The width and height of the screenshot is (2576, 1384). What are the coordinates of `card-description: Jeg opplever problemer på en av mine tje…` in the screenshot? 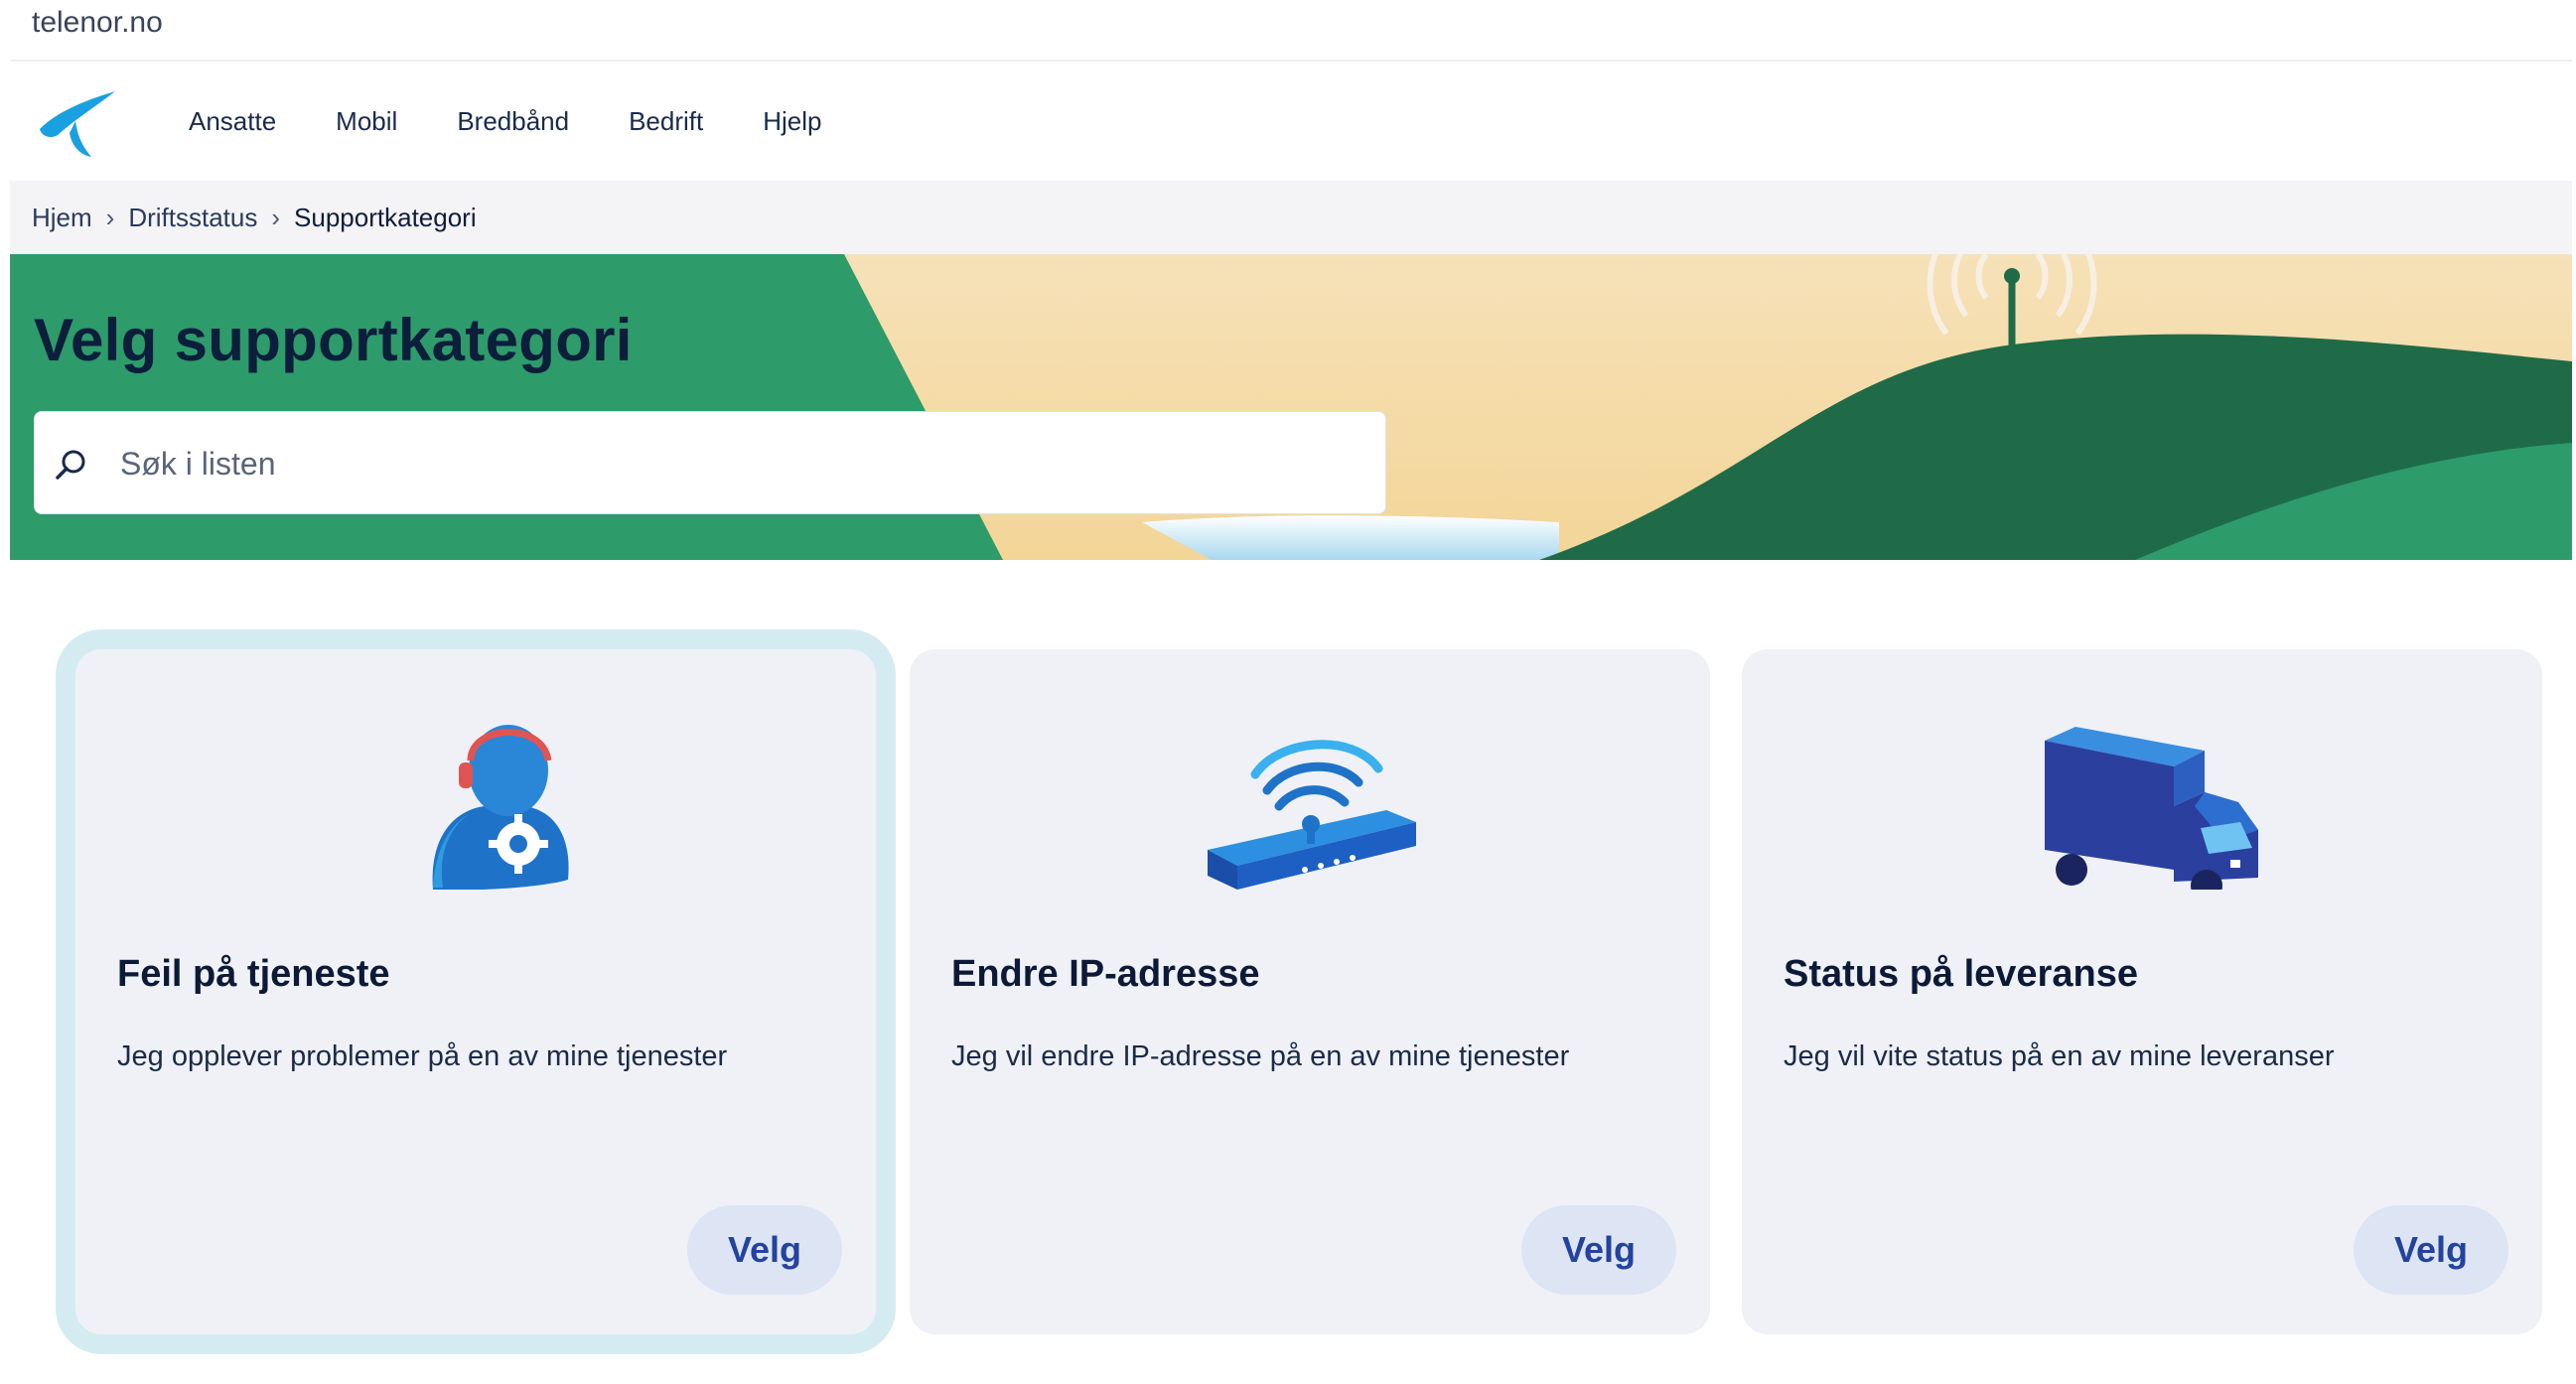 It's located at (423, 1056).